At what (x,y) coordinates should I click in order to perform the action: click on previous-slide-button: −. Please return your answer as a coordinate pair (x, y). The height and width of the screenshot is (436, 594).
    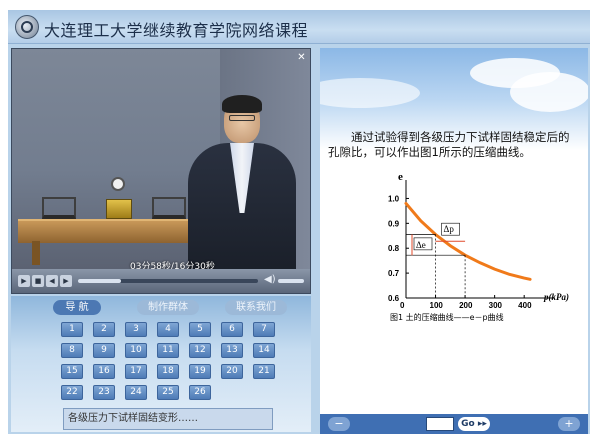
    Looking at the image, I should click on (339, 424).